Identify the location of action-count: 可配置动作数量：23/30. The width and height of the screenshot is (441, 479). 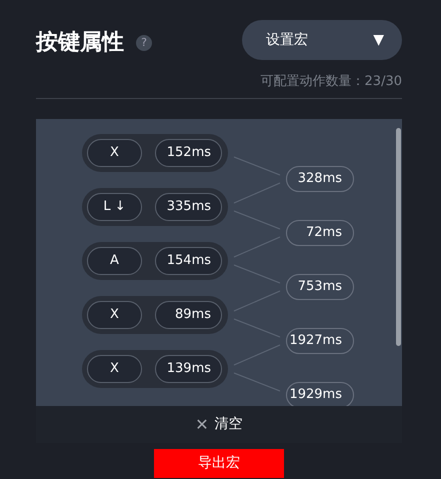
(331, 81).